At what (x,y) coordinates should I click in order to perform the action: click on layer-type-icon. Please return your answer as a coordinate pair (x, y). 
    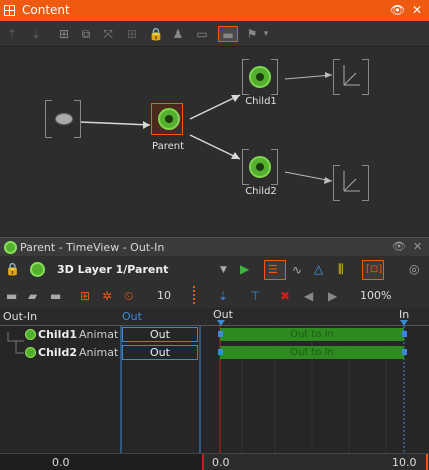
    Looking at the image, I should click on (37, 269).